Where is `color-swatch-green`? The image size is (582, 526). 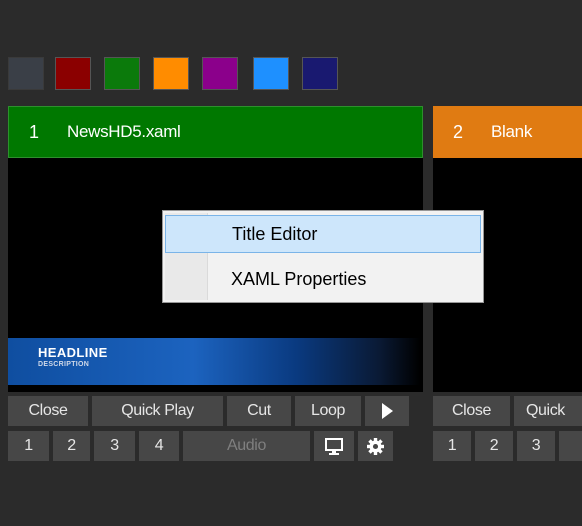 color-swatch-green is located at coordinates (122, 73).